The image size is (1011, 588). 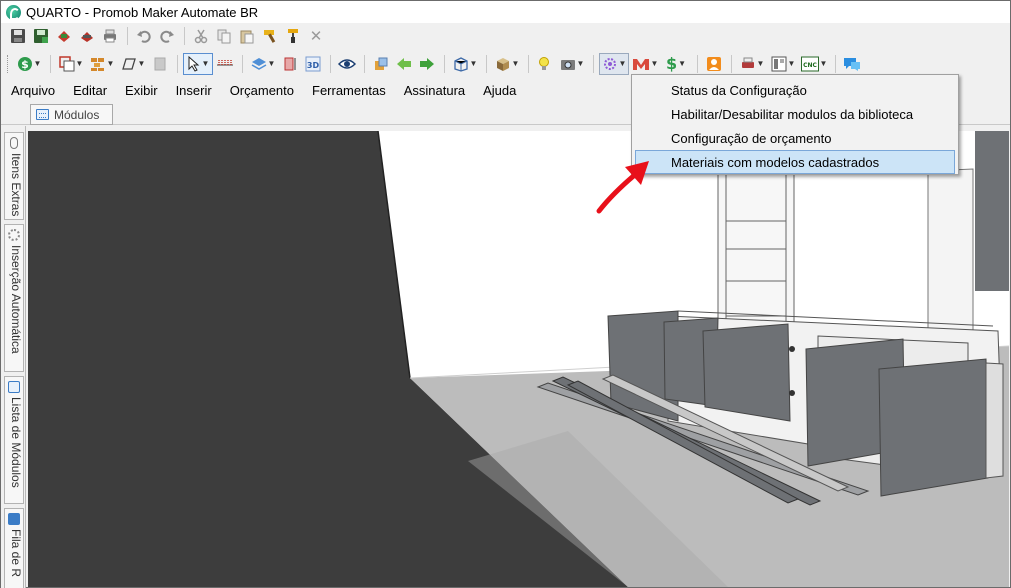 I want to click on paperclip-icon, so click(x=14, y=143).